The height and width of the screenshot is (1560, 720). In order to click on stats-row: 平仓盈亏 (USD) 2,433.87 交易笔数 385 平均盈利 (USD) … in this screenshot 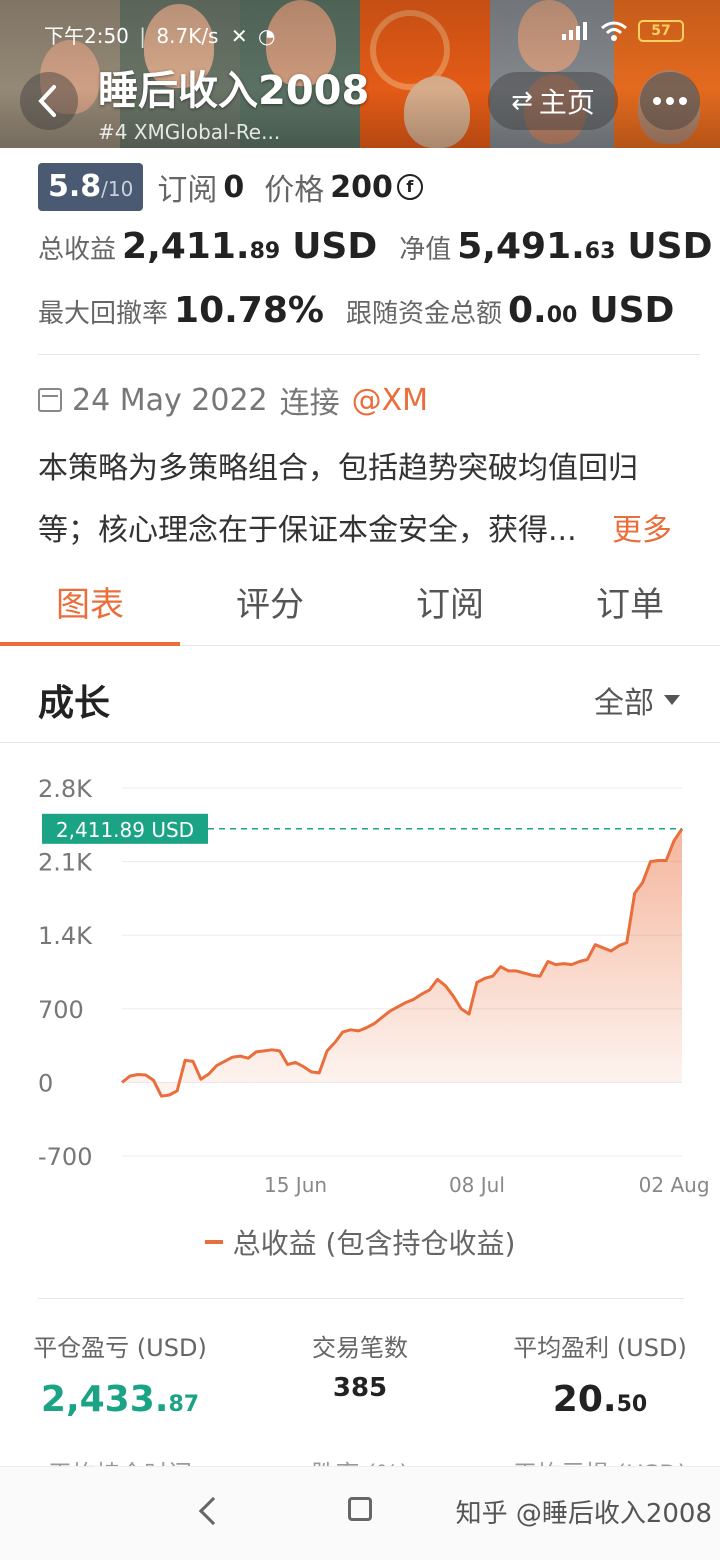, I will do `click(360, 1374)`.